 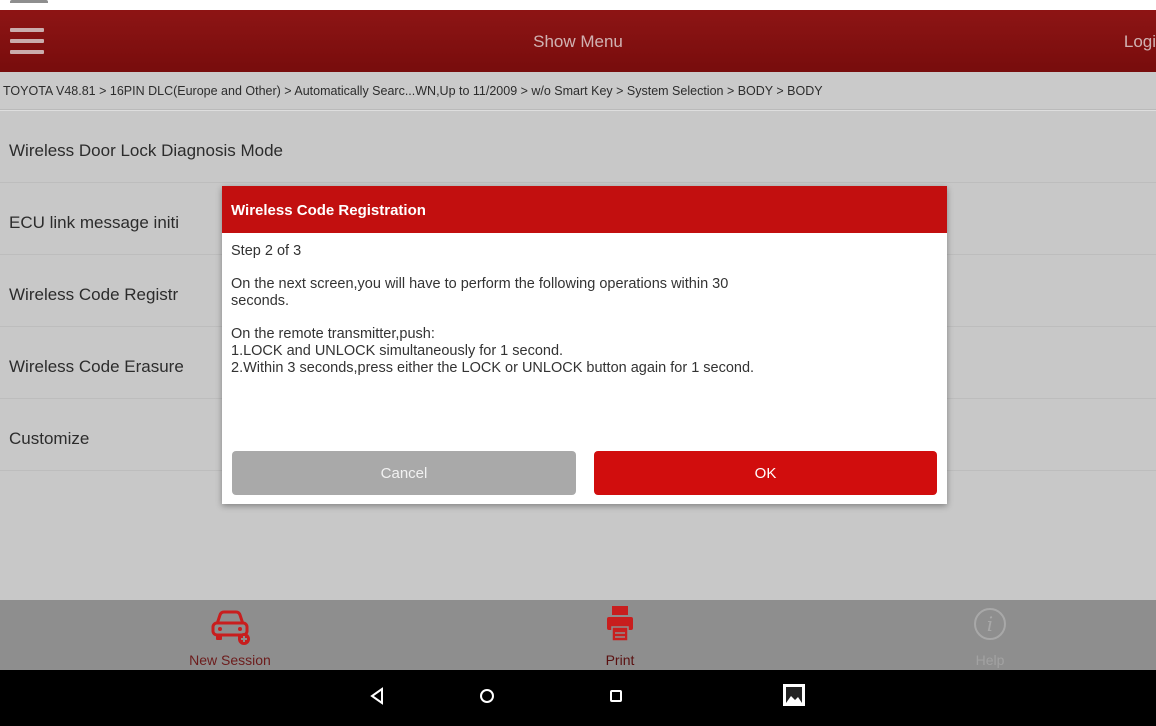 I want to click on new-session-label: New Session, so click(x=230, y=660).